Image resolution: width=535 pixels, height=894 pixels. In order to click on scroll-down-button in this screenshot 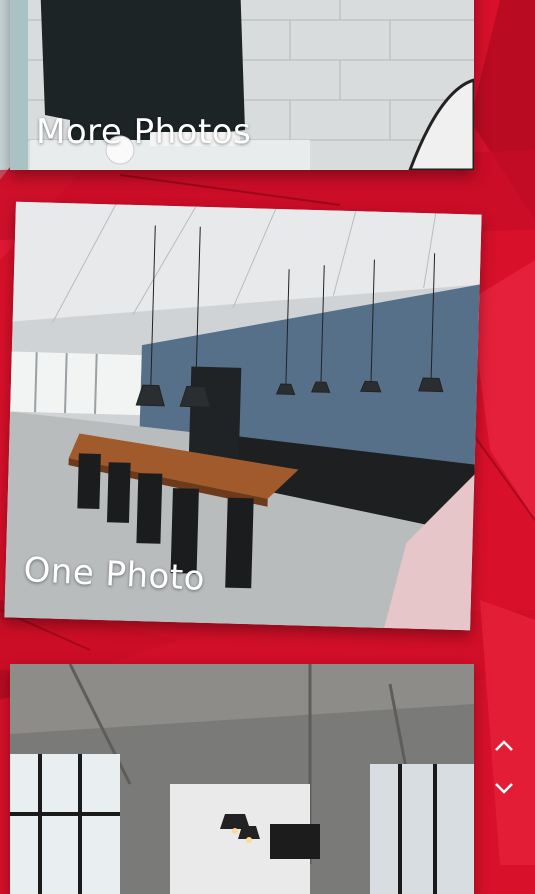, I will do `click(504, 788)`.